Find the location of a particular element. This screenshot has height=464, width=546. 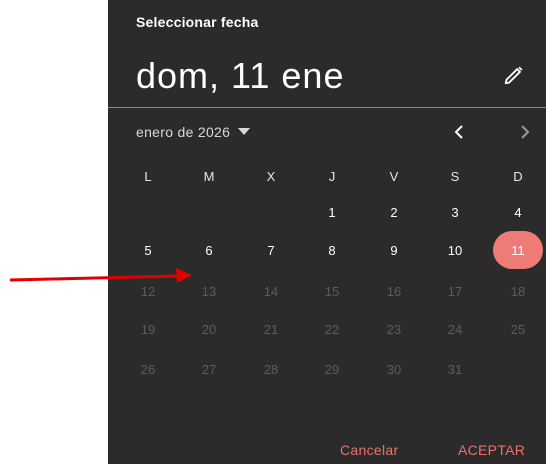

day-number: 15 is located at coordinates (332, 291).